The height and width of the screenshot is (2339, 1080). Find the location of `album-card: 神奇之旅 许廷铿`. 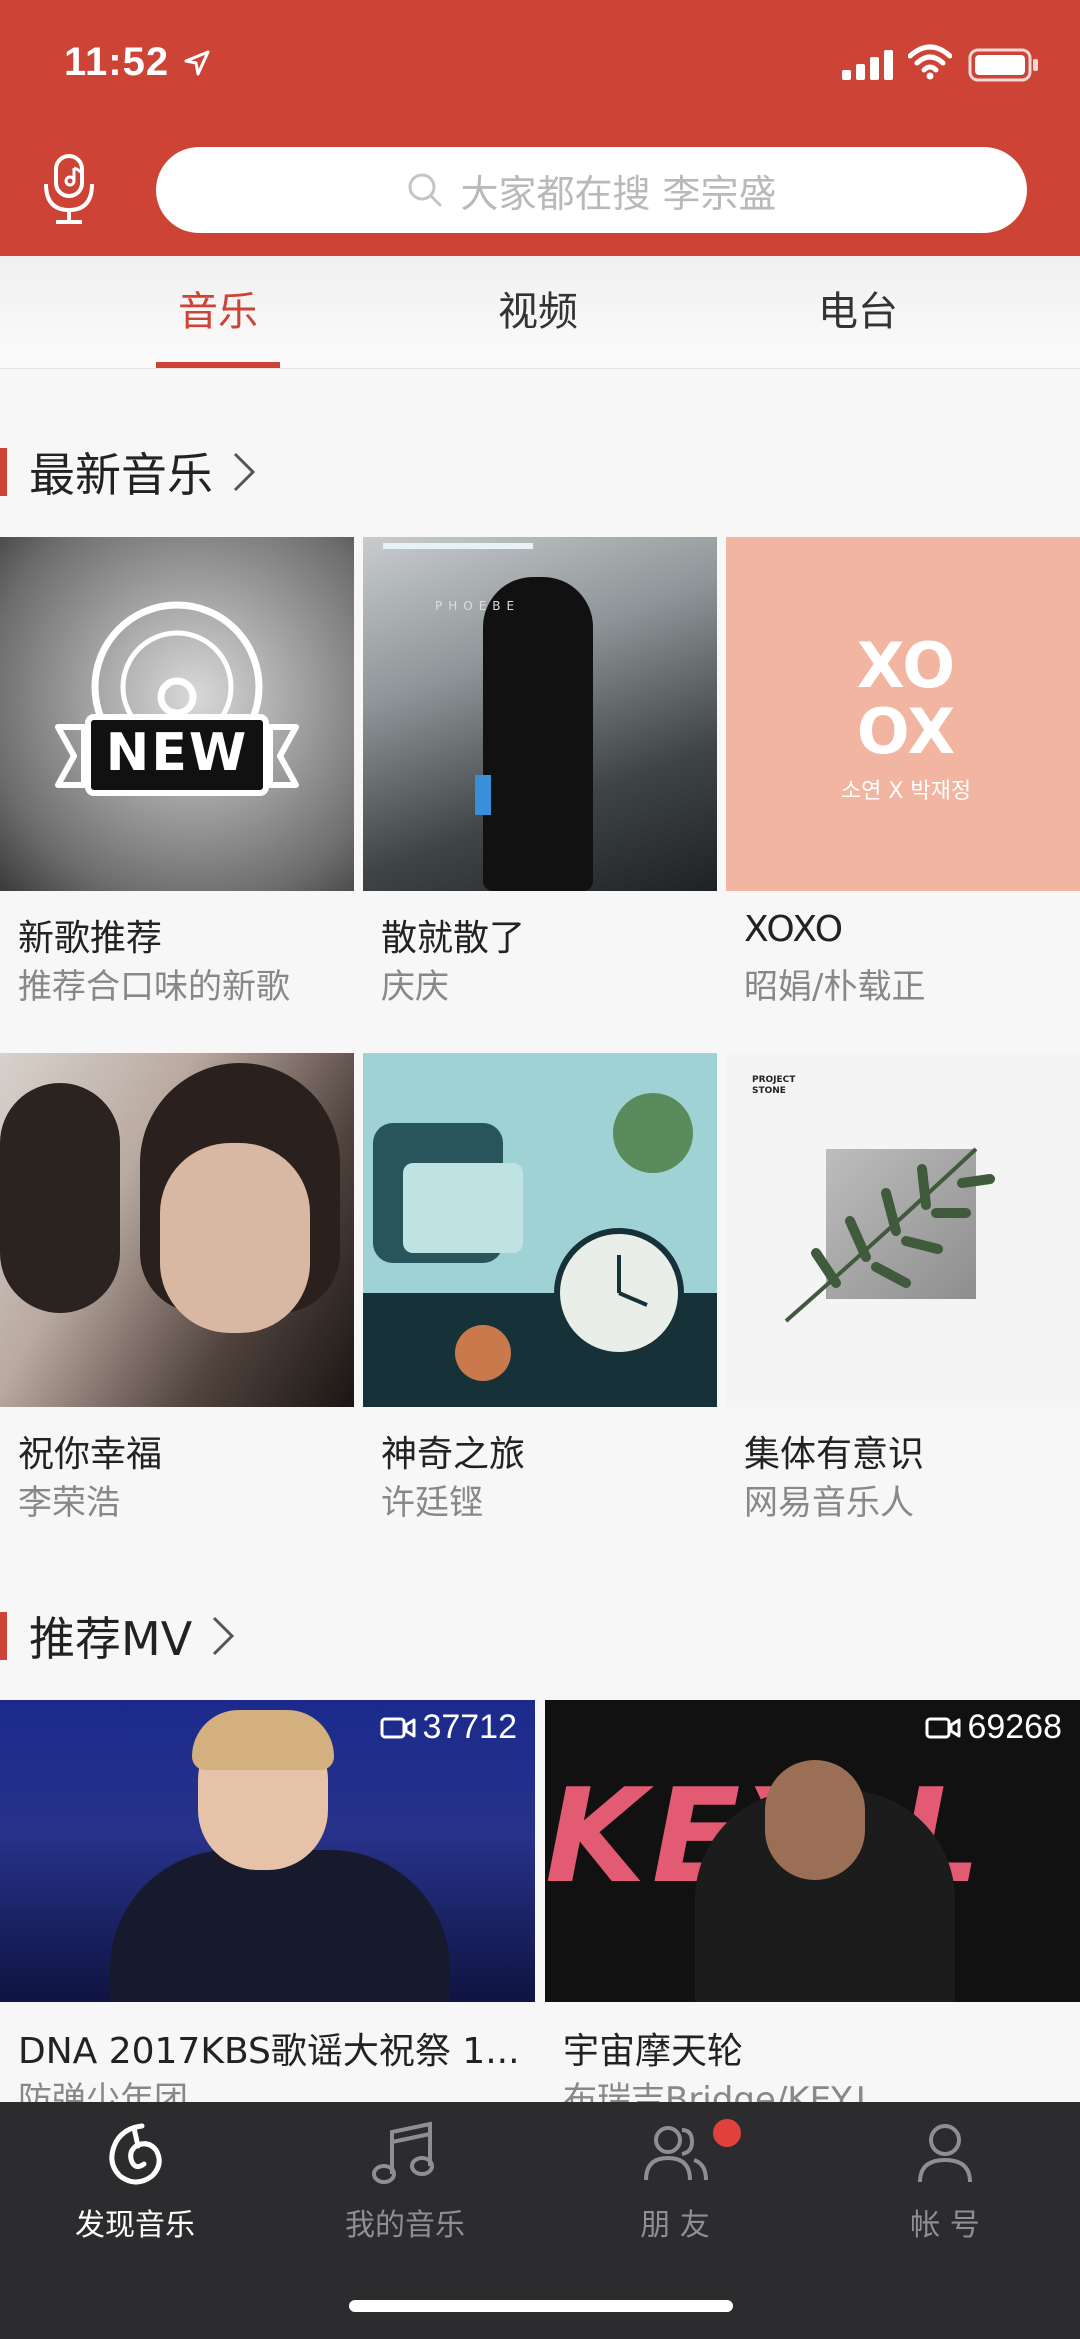

album-card: 神奇之旅 许廷铿 is located at coordinates (540, 1288).